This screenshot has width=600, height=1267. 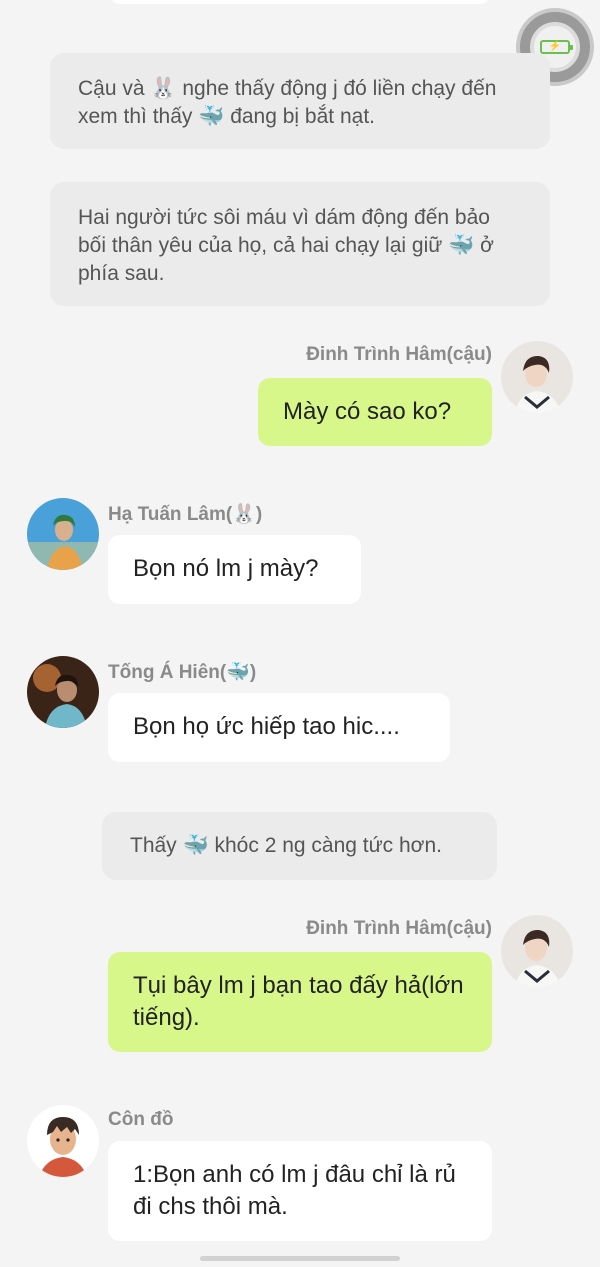 I want to click on sender-name: Tống Á Hiên(🐳), so click(x=182, y=672).